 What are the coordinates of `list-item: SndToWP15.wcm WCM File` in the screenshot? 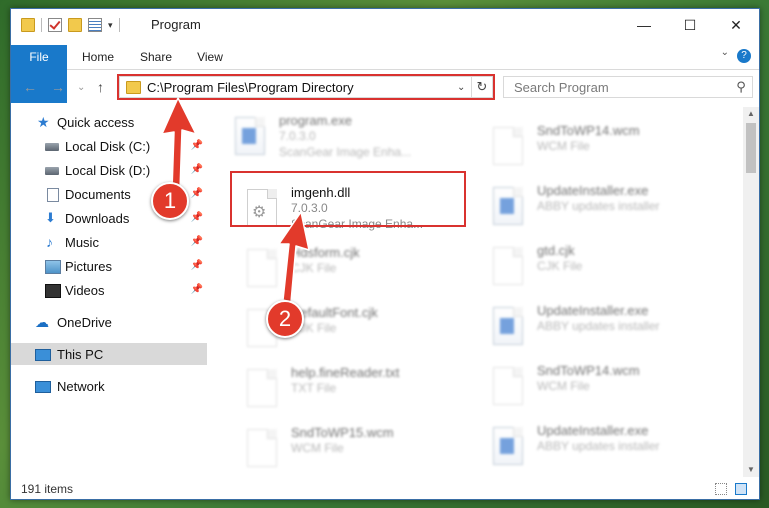 It's located at (358, 450).